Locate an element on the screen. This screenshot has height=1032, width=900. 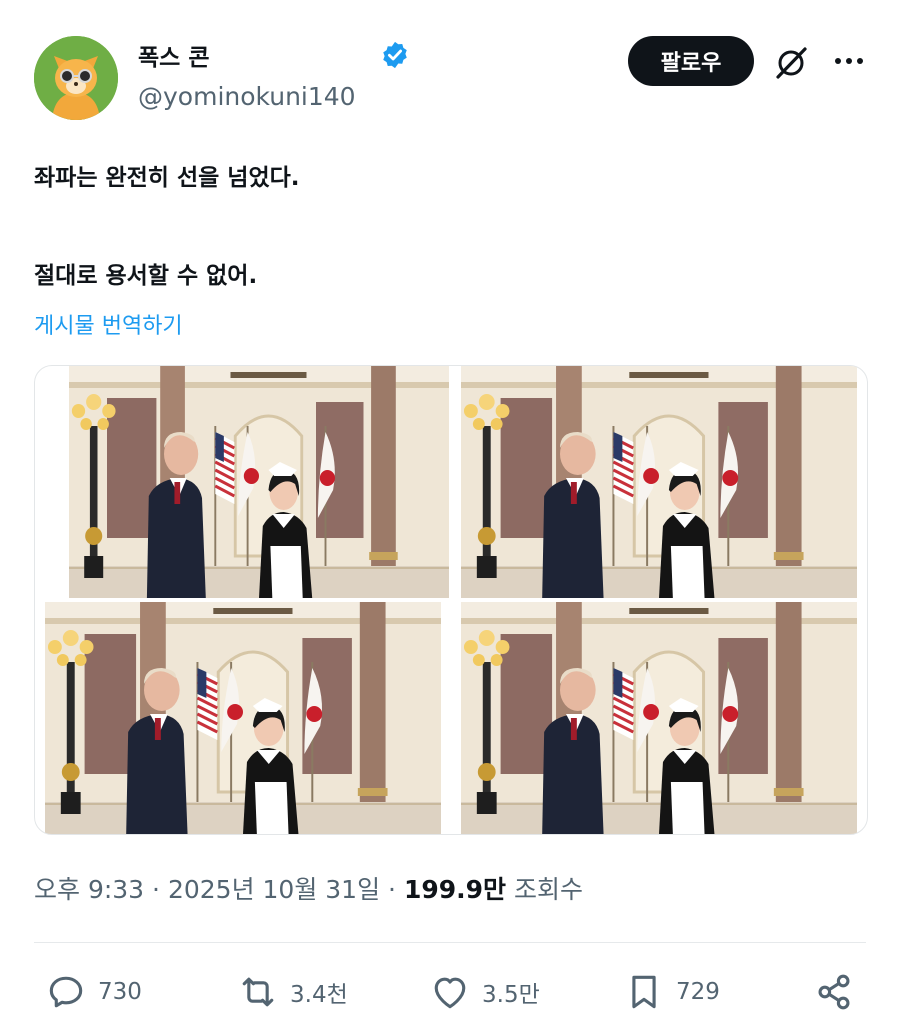
heart-icon is located at coordinates (450, 993).